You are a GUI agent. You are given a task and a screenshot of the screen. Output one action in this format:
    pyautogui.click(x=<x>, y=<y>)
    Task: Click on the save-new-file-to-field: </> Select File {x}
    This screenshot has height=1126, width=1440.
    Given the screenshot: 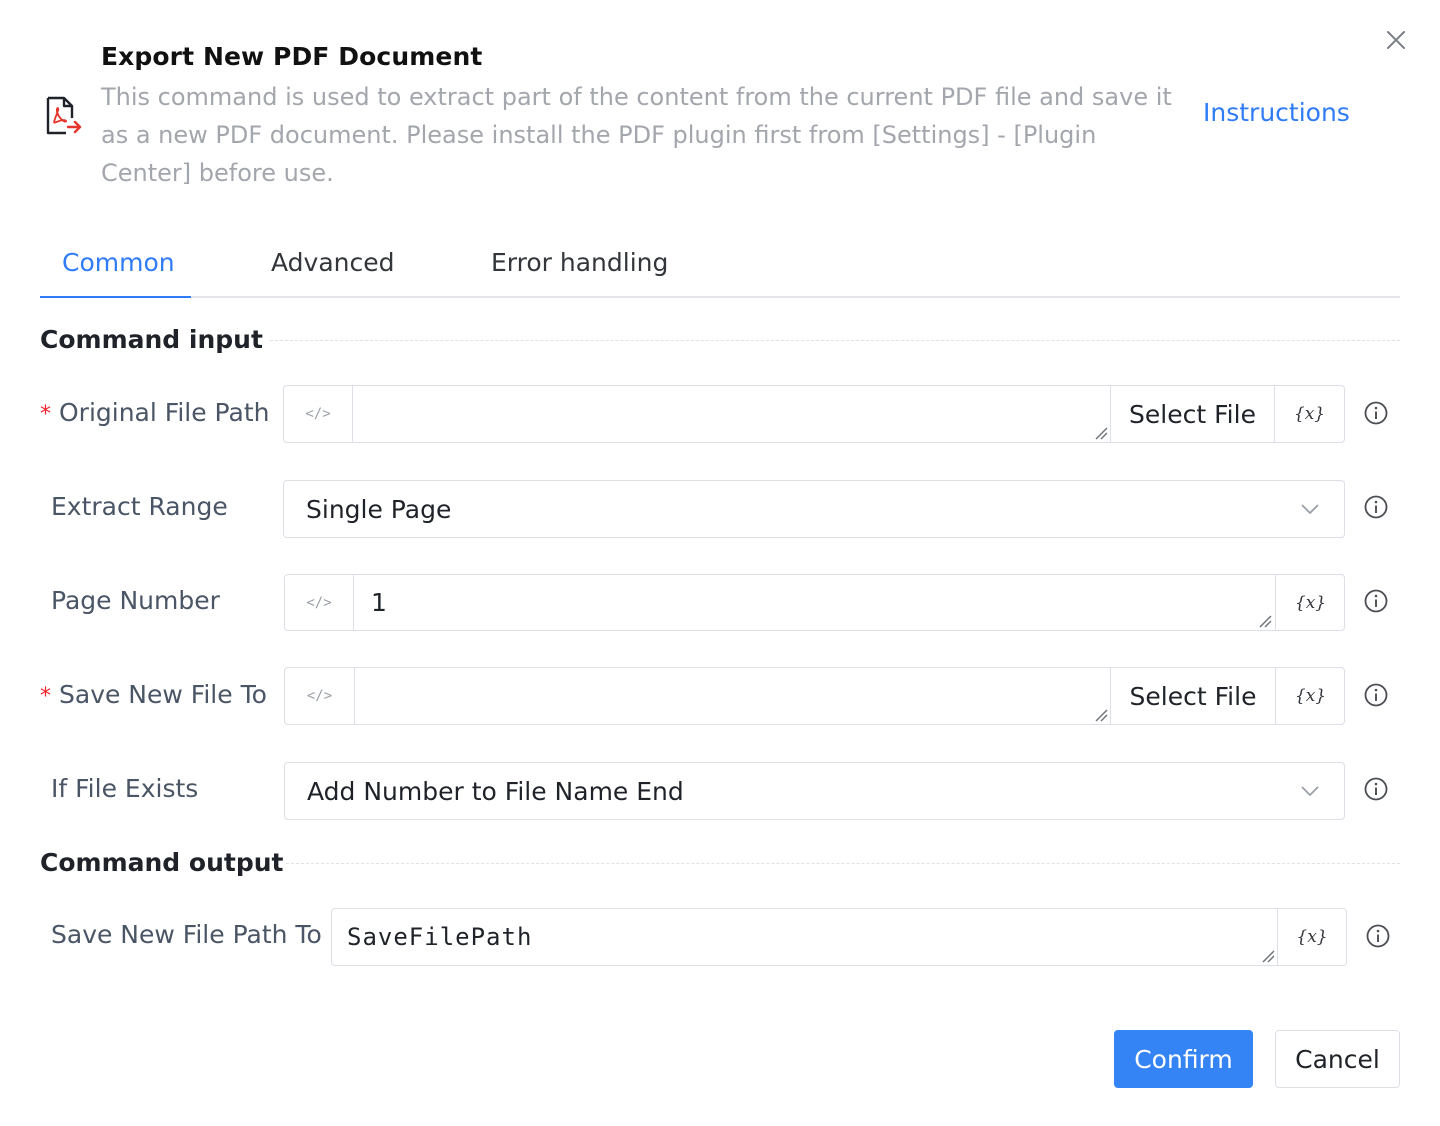 What is the action you would take?
    pyautogui.click(x=814, y=696)
    